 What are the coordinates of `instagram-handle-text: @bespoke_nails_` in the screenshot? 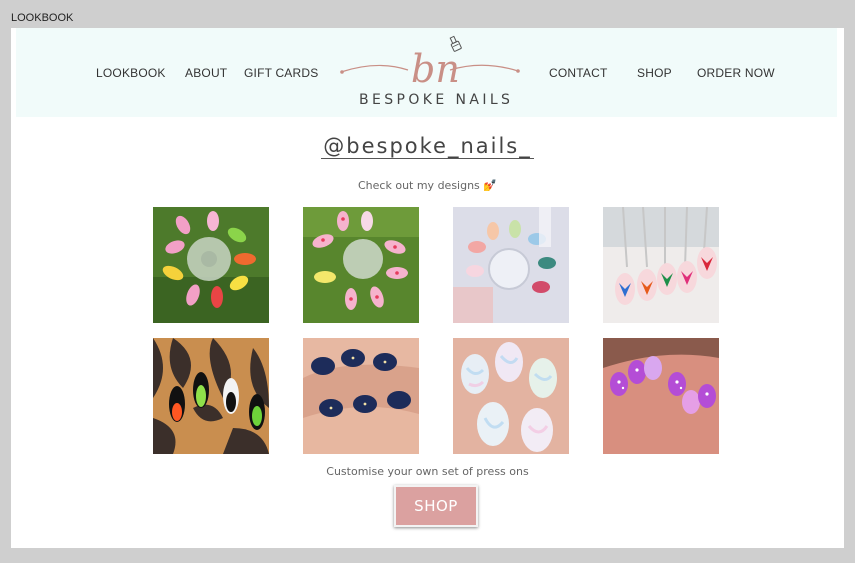 It's located at (427, 146).